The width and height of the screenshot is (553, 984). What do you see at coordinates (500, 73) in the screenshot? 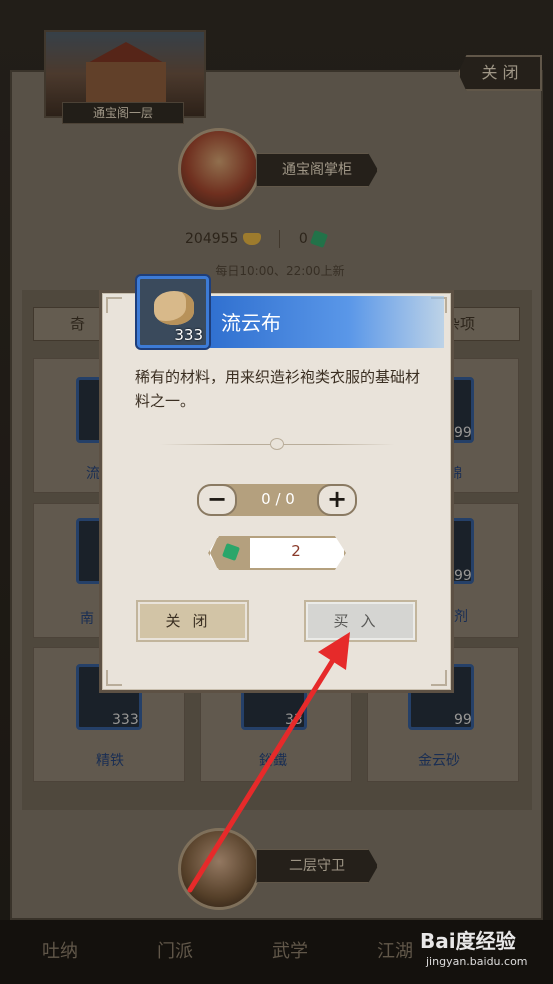
I see `shop-close-button: 关 闭` at bounding box center [500, 73].